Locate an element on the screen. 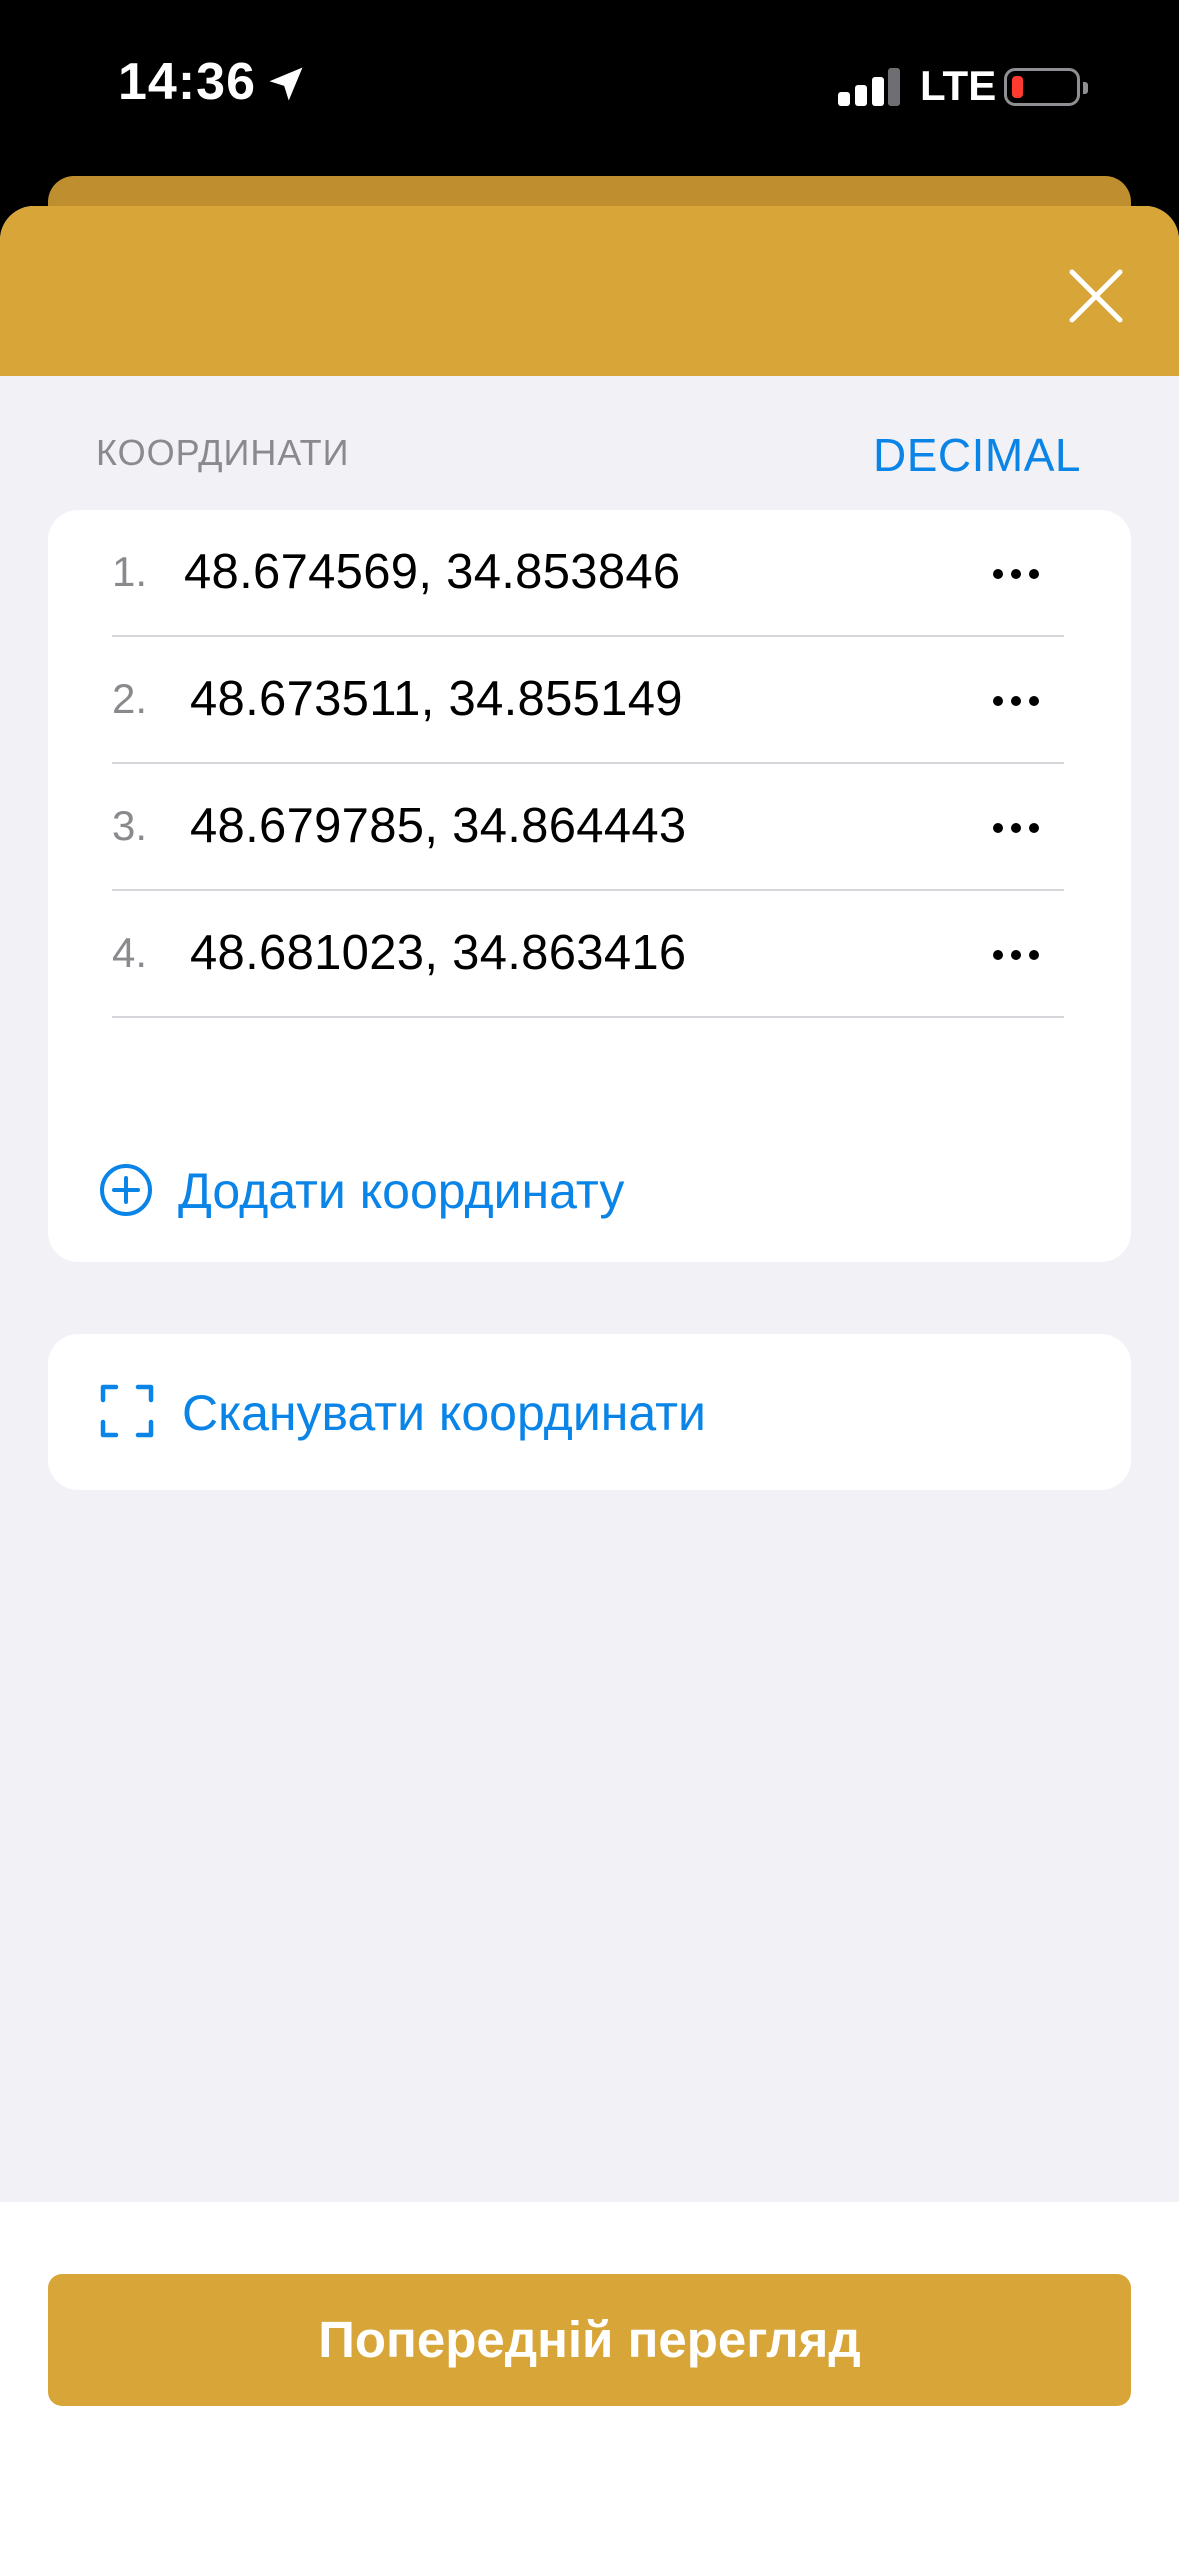 This screenshot has width=1179, height=2556. coordinate-value: 48.681023, 34.863416 is located at coordinates (438, 953).